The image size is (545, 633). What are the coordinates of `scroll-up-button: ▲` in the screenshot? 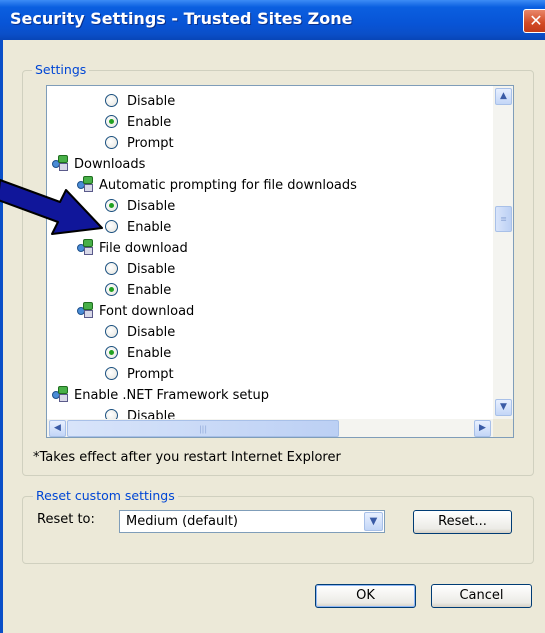 It's located at (503, 96).